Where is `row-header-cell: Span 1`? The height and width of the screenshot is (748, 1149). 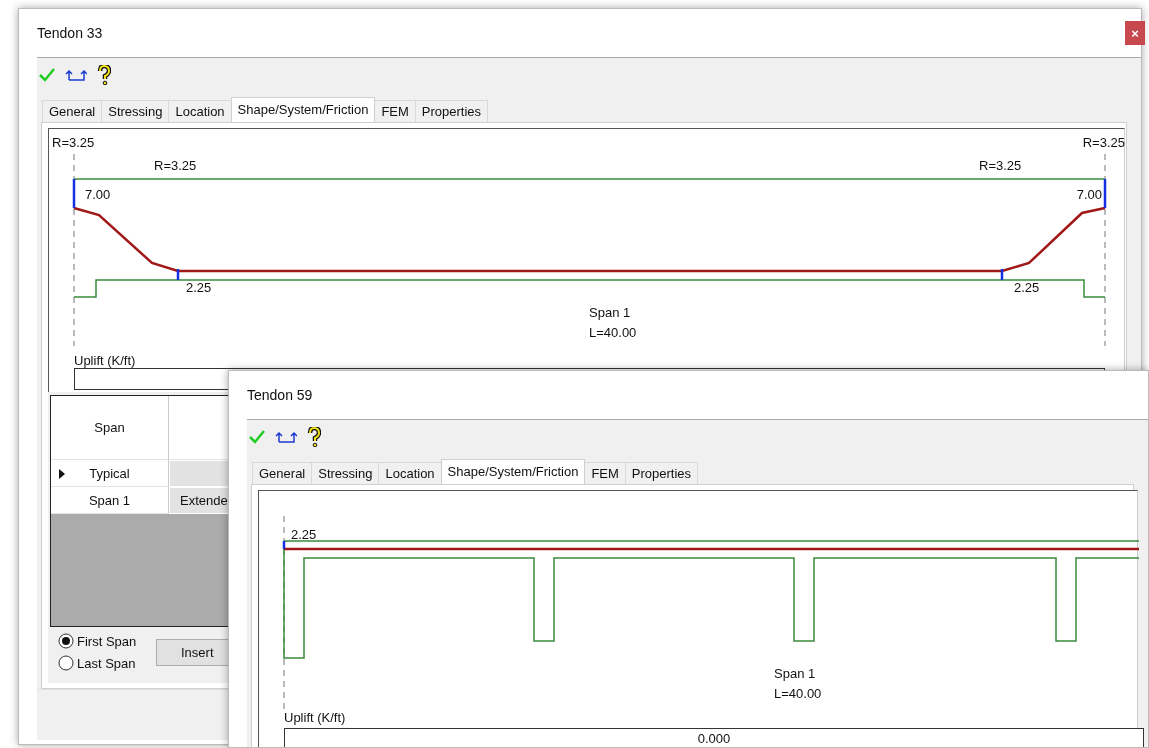 row-header-cell: Span 1 is located at coordinates (110, 500).